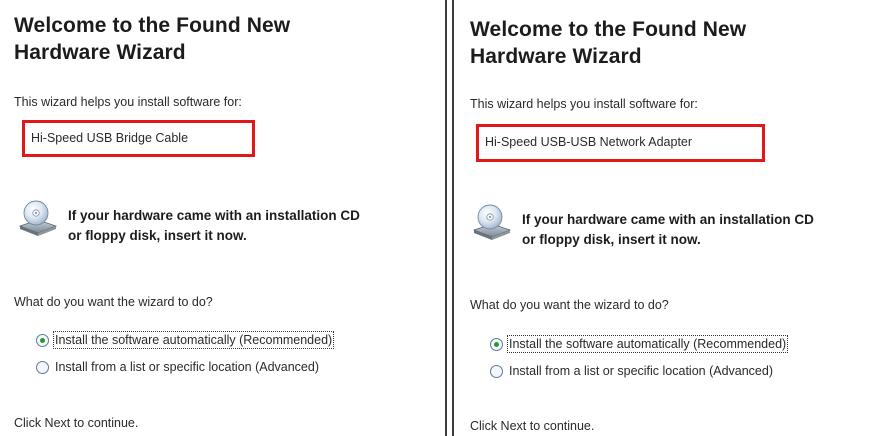 Image resolution: width=888 pixels, height=436 pixels. I want to click on panel-divider-left, so click(446, 218).